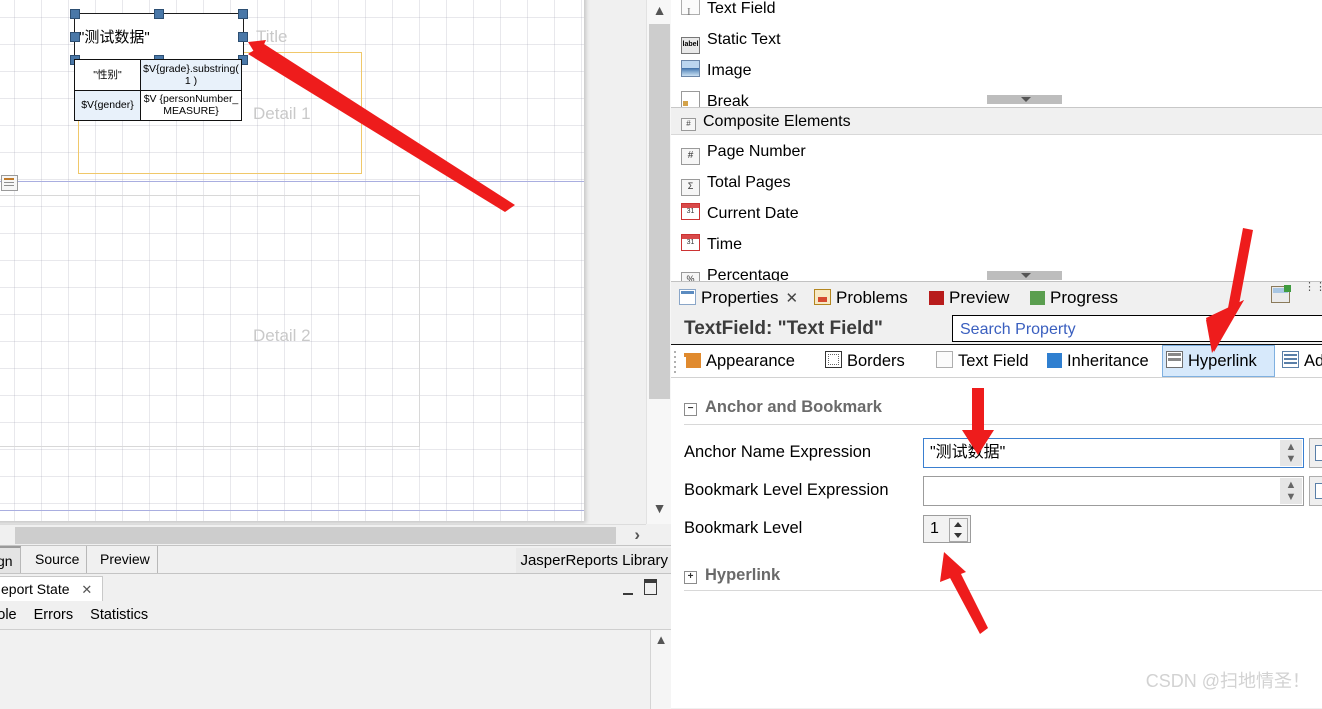  Describe the element at coordinates (659, 508) in the screenshot. I see `scroll-down-icon: ▼` at that location.